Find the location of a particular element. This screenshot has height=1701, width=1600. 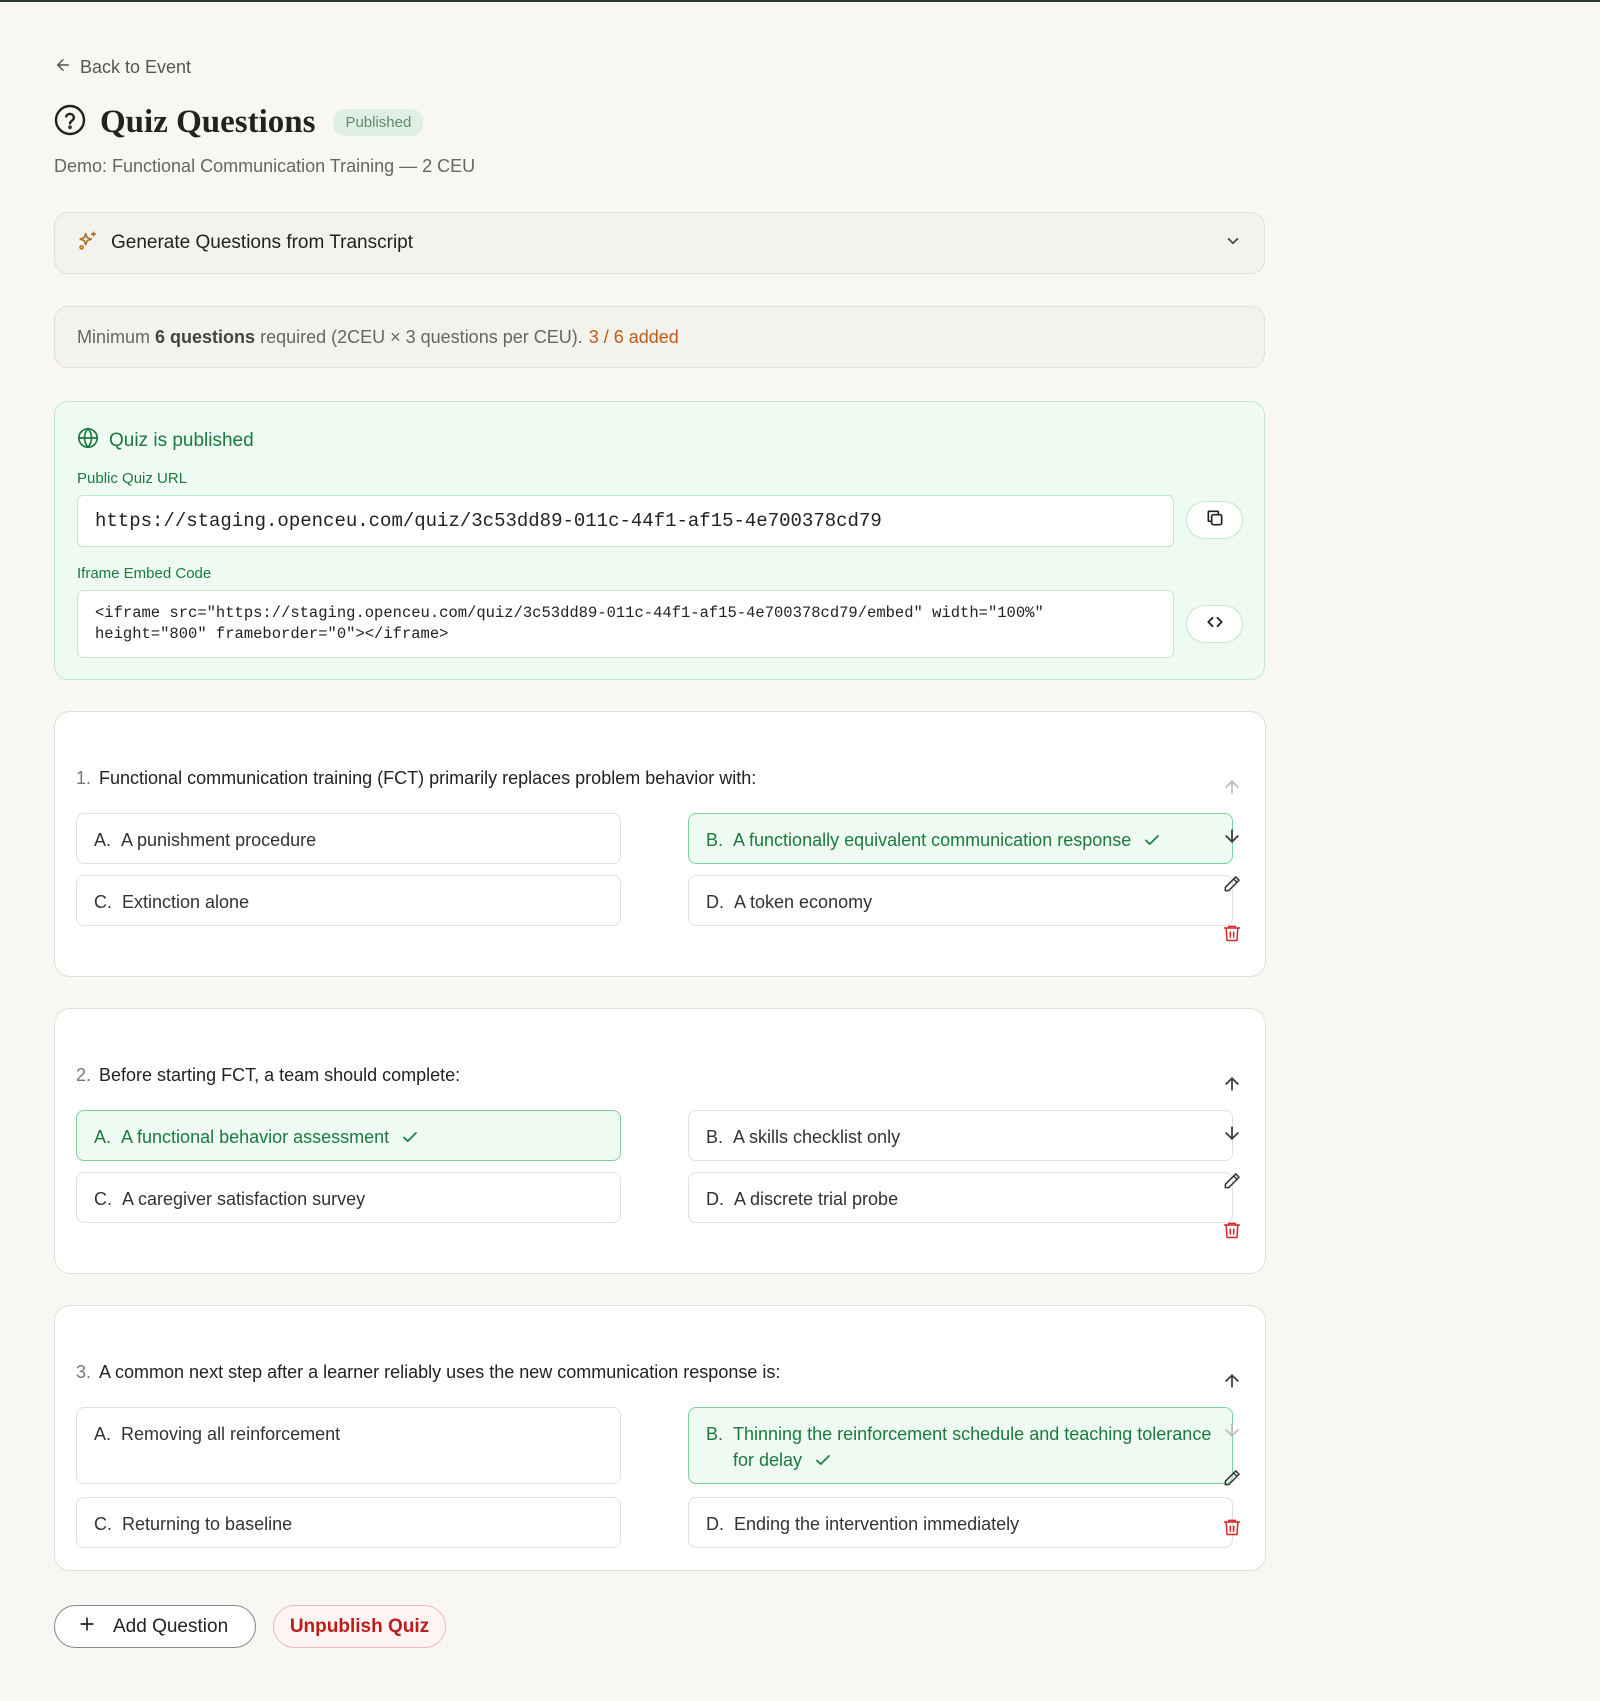

option-c: C. A caregiver satisfaction survey is located at coordinates (348, 1197).